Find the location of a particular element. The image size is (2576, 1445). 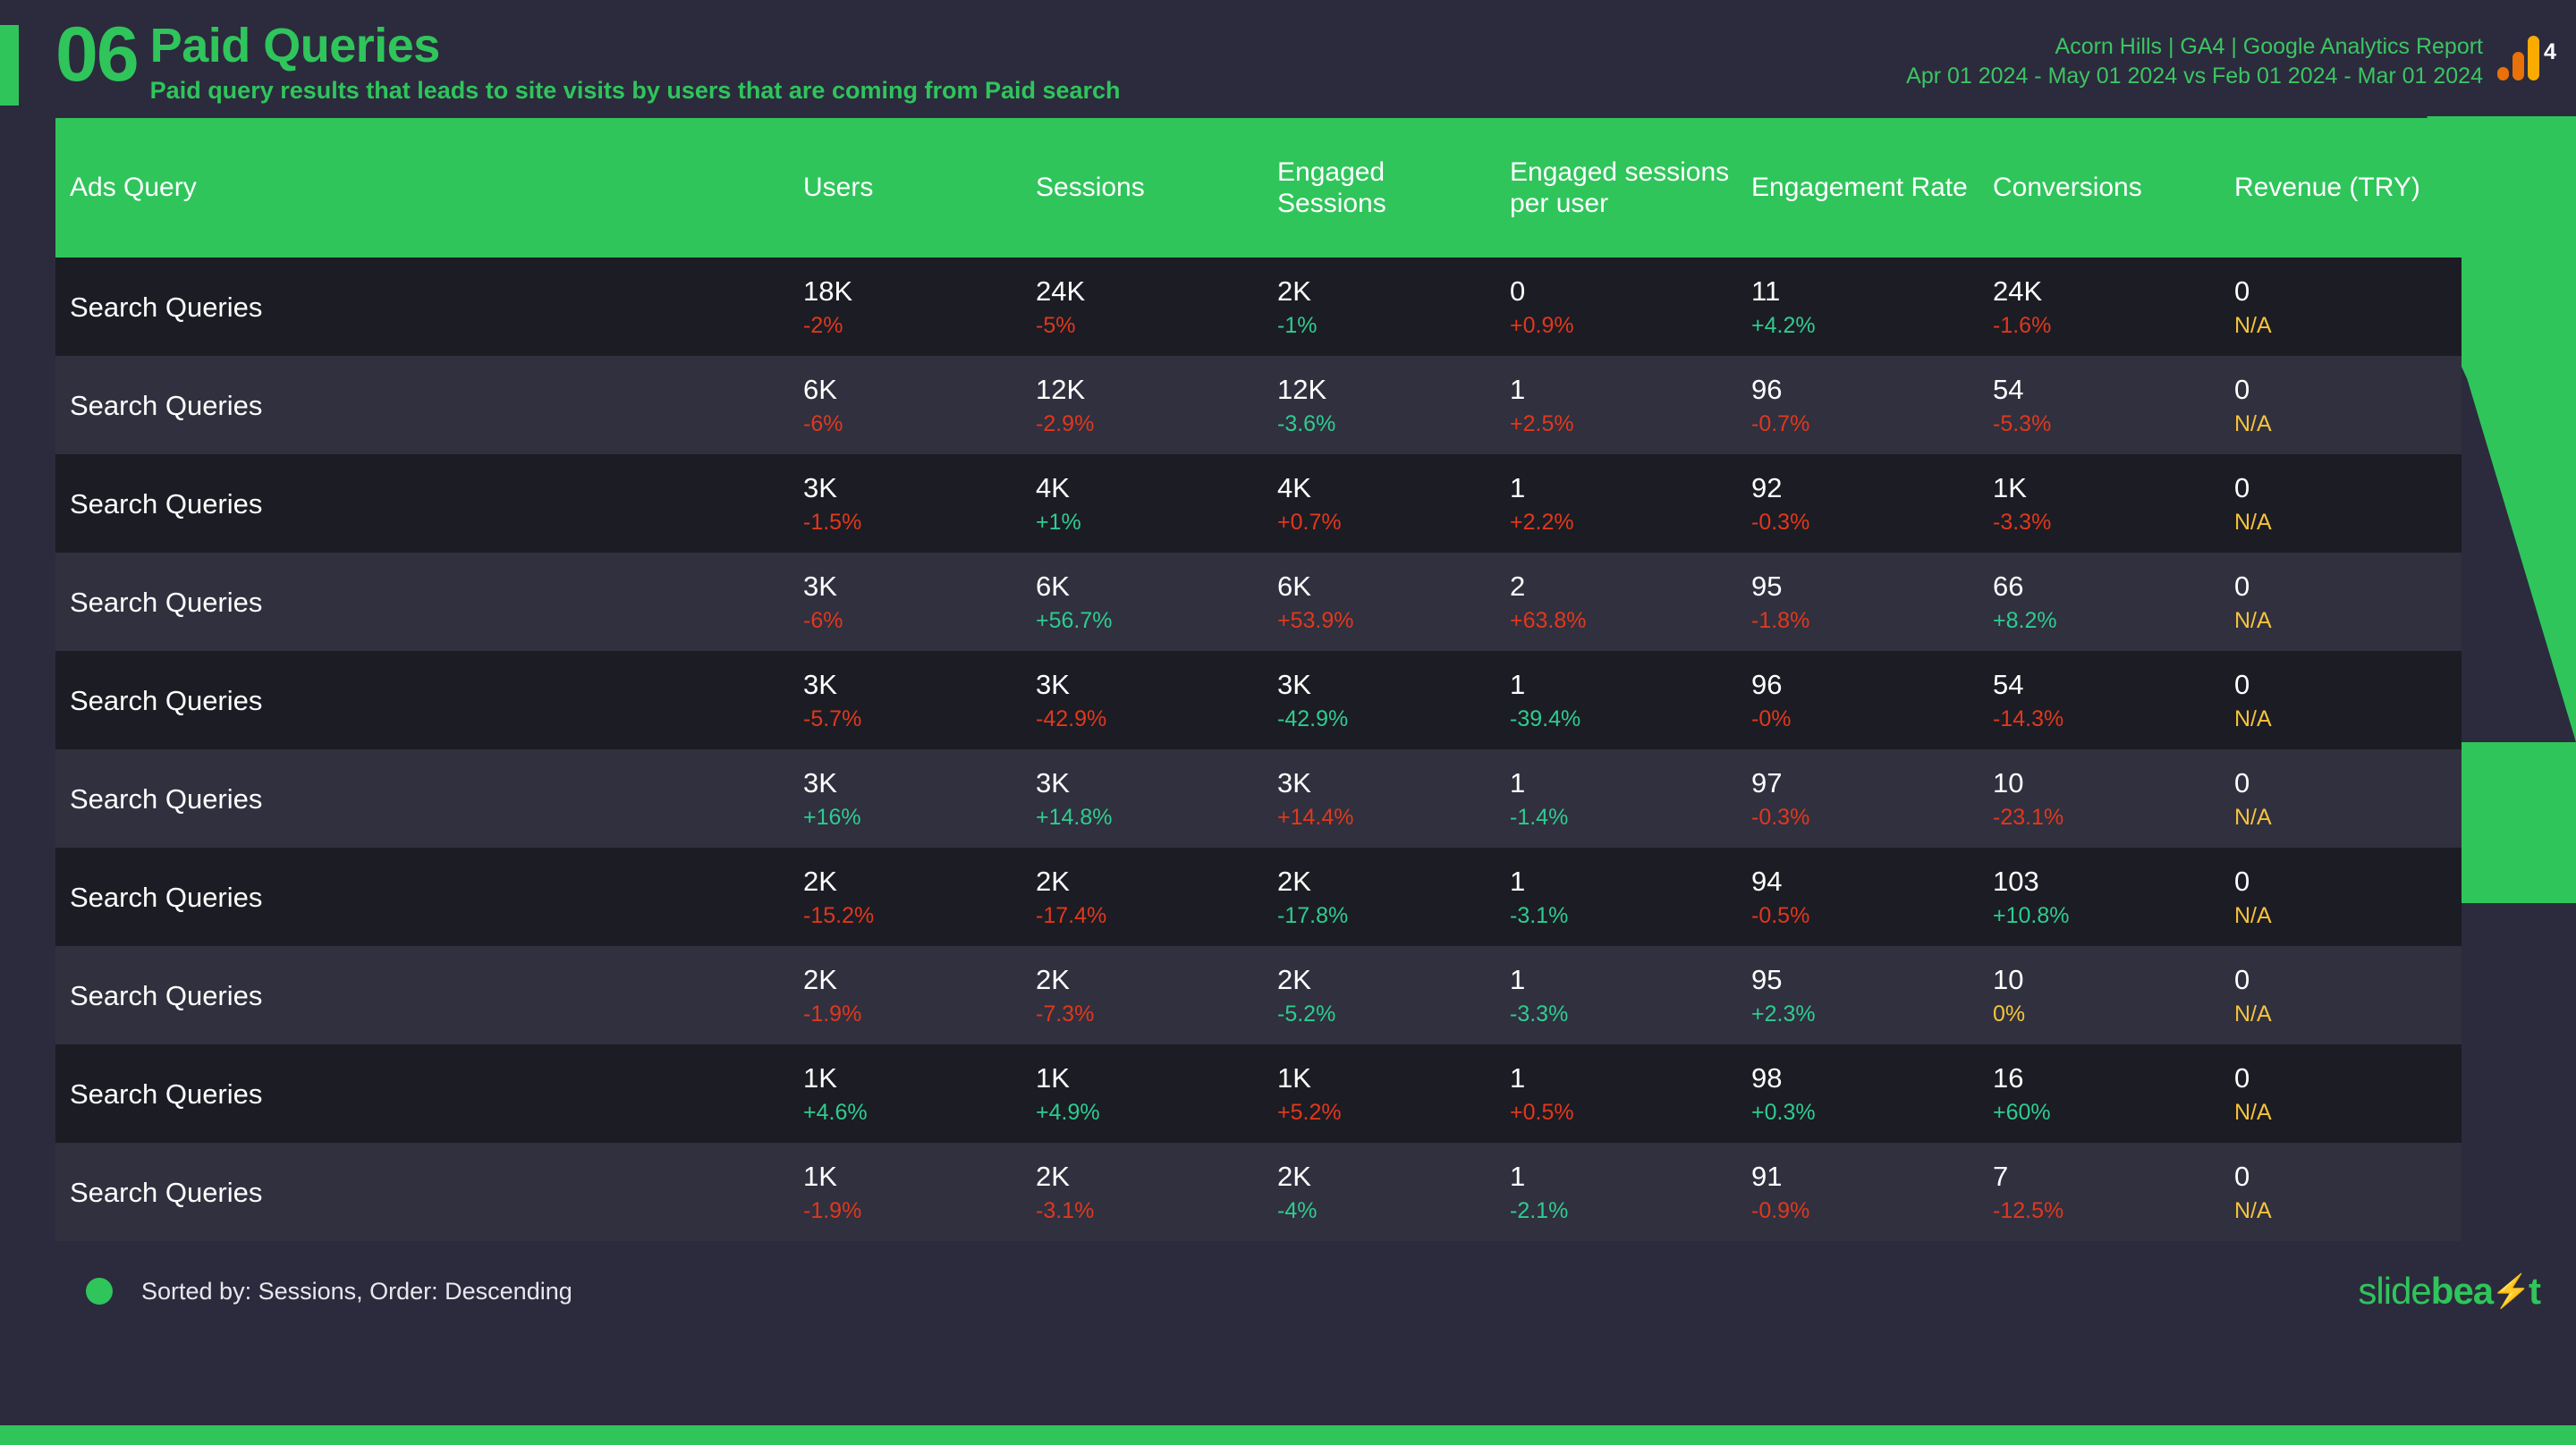

metric-delta: +4.2% is located at coordinates (1783, 325).